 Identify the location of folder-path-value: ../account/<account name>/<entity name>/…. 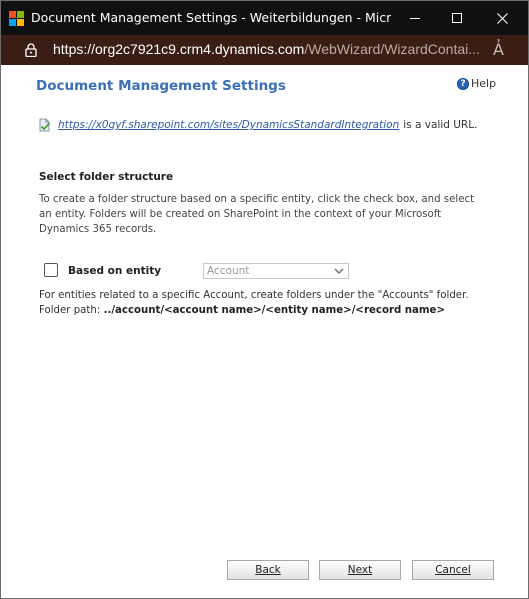
(274, 310).